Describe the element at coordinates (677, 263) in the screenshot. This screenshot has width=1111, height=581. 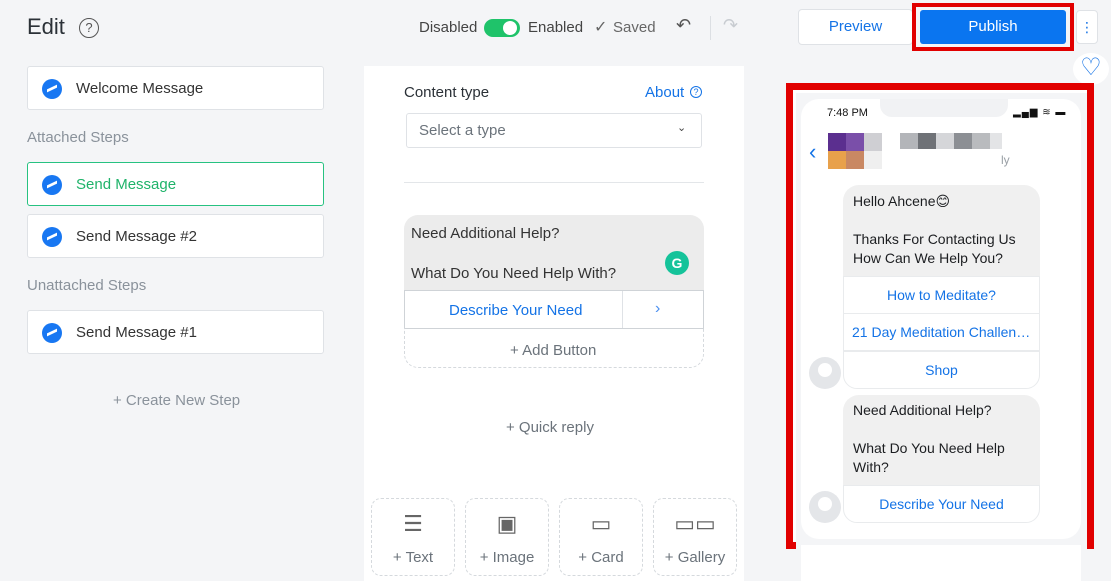
I see `grammarly-icon: G` at that location.